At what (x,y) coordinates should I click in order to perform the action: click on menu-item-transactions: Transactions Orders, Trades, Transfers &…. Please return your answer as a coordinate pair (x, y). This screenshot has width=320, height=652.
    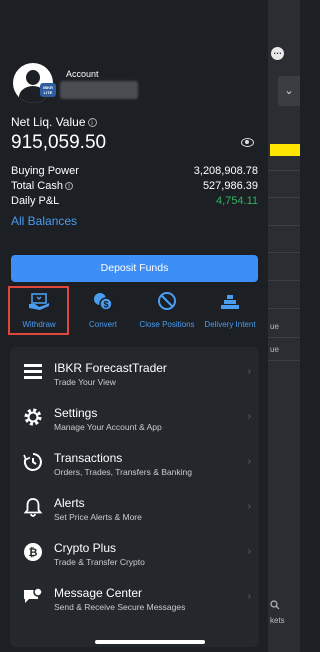
    Looking at the image, I should click on (134, 461).